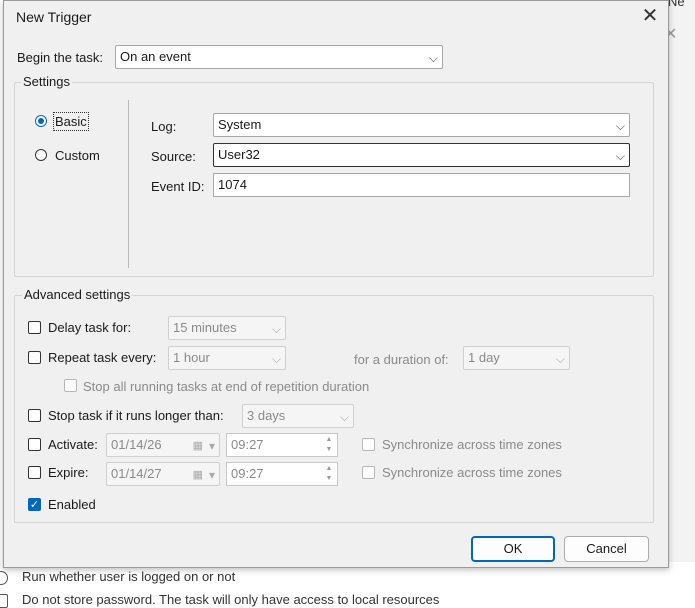 Image resolution: width=695 pixels, height=608 pixels. Describe the element at coordinates (129, 576) in the screenshot. I see `background-run-whether-text: Run whether user is logged on or not` at that location.